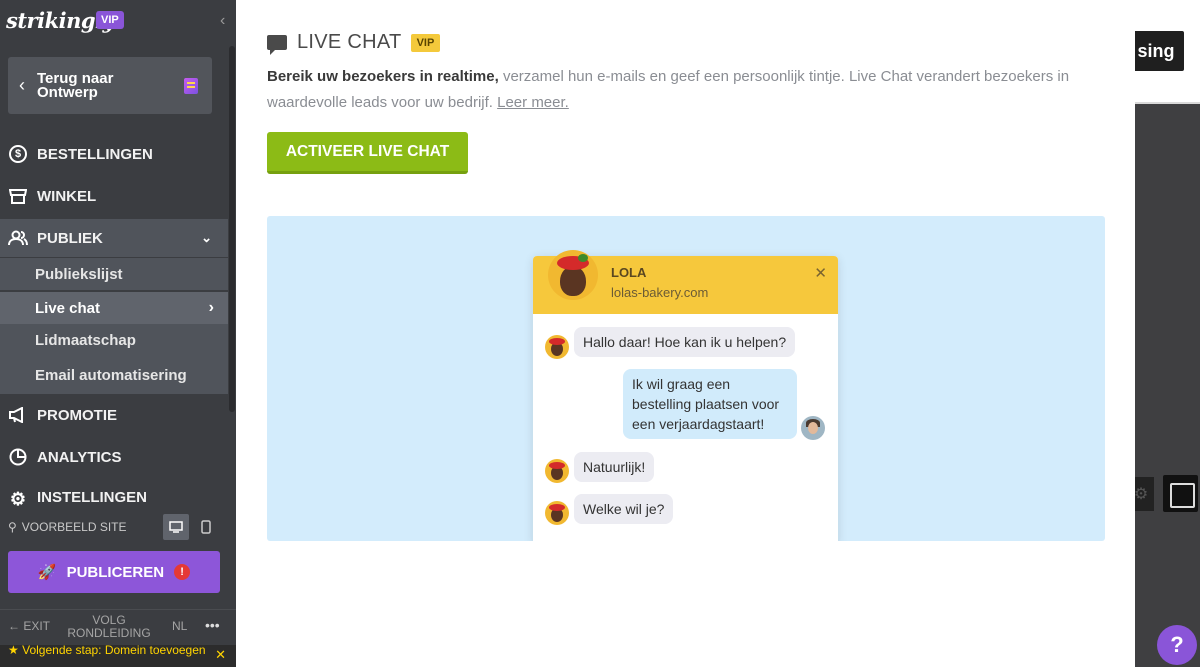  Describe the element at coordinates (383, 76) in the screenshot. I see `description-bold: Bereik uw bezoekers in realtime,` at that location.